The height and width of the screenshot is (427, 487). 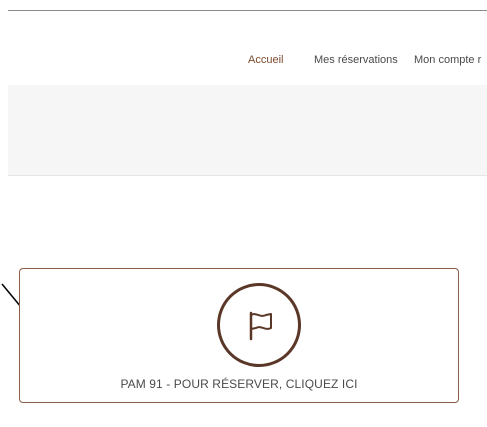 I want to click on flag-icon-circle, so click(x=259, y=325).